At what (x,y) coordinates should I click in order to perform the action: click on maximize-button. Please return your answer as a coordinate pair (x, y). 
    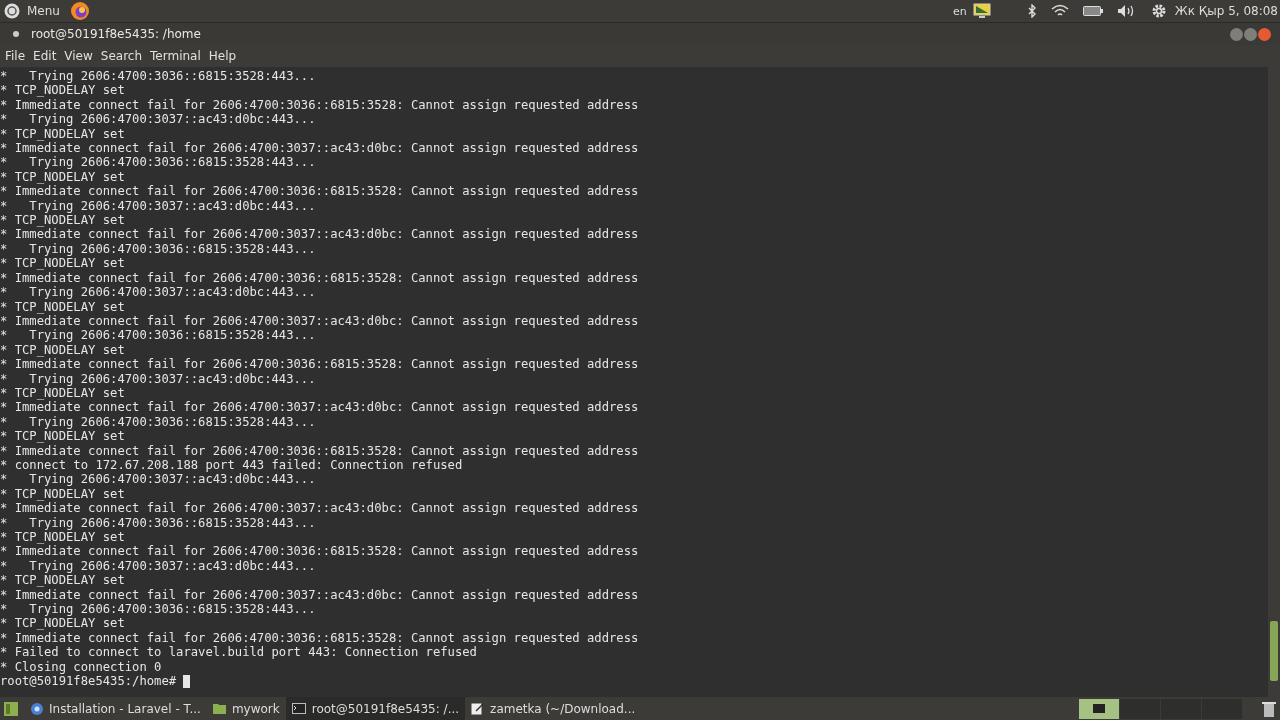
    Looking at the image, I should click on (1250, 34).